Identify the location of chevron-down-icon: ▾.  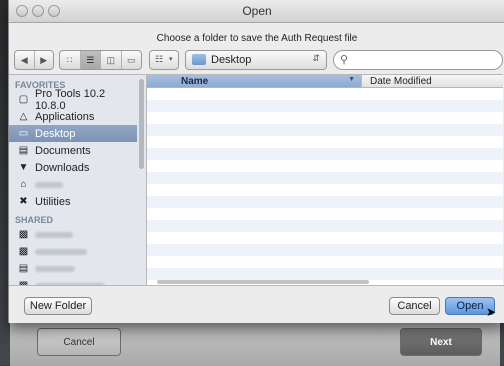
(171, 59).